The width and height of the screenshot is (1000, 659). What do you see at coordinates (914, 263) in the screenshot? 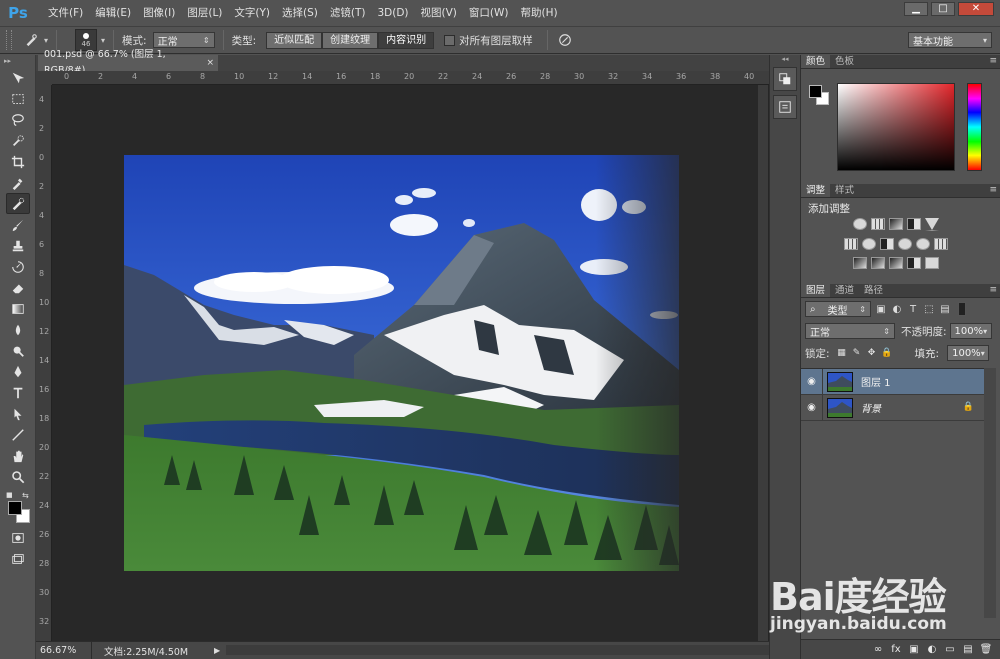
I see `selective-color-icon` at bounding box center [914, 263].